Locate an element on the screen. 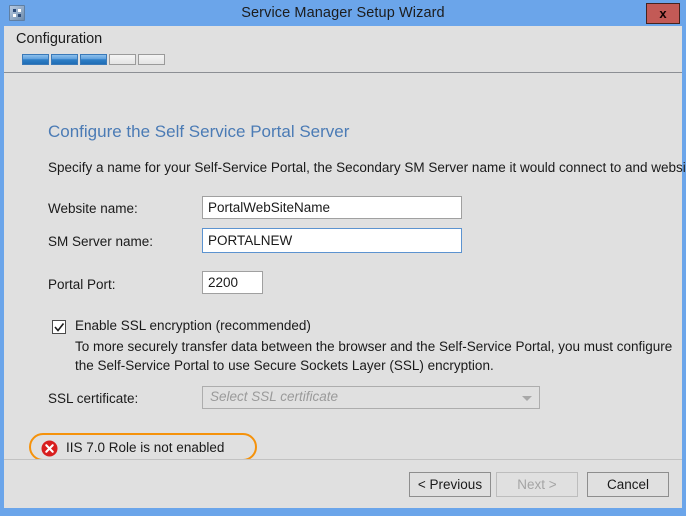 The height and width of the screenshot is (516, 686). window-title: Service Manager Setup Wizard is located at coordinates (343, 13).